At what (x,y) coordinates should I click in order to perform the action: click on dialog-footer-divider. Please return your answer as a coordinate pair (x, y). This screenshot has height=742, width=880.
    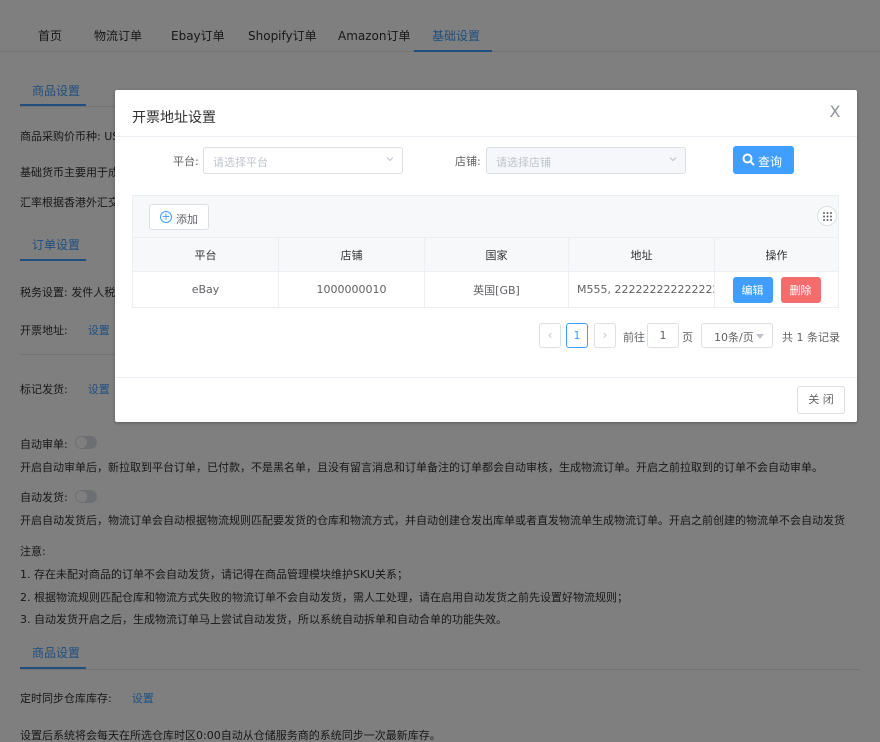
    Looking at the image, I should click on (486, 377).